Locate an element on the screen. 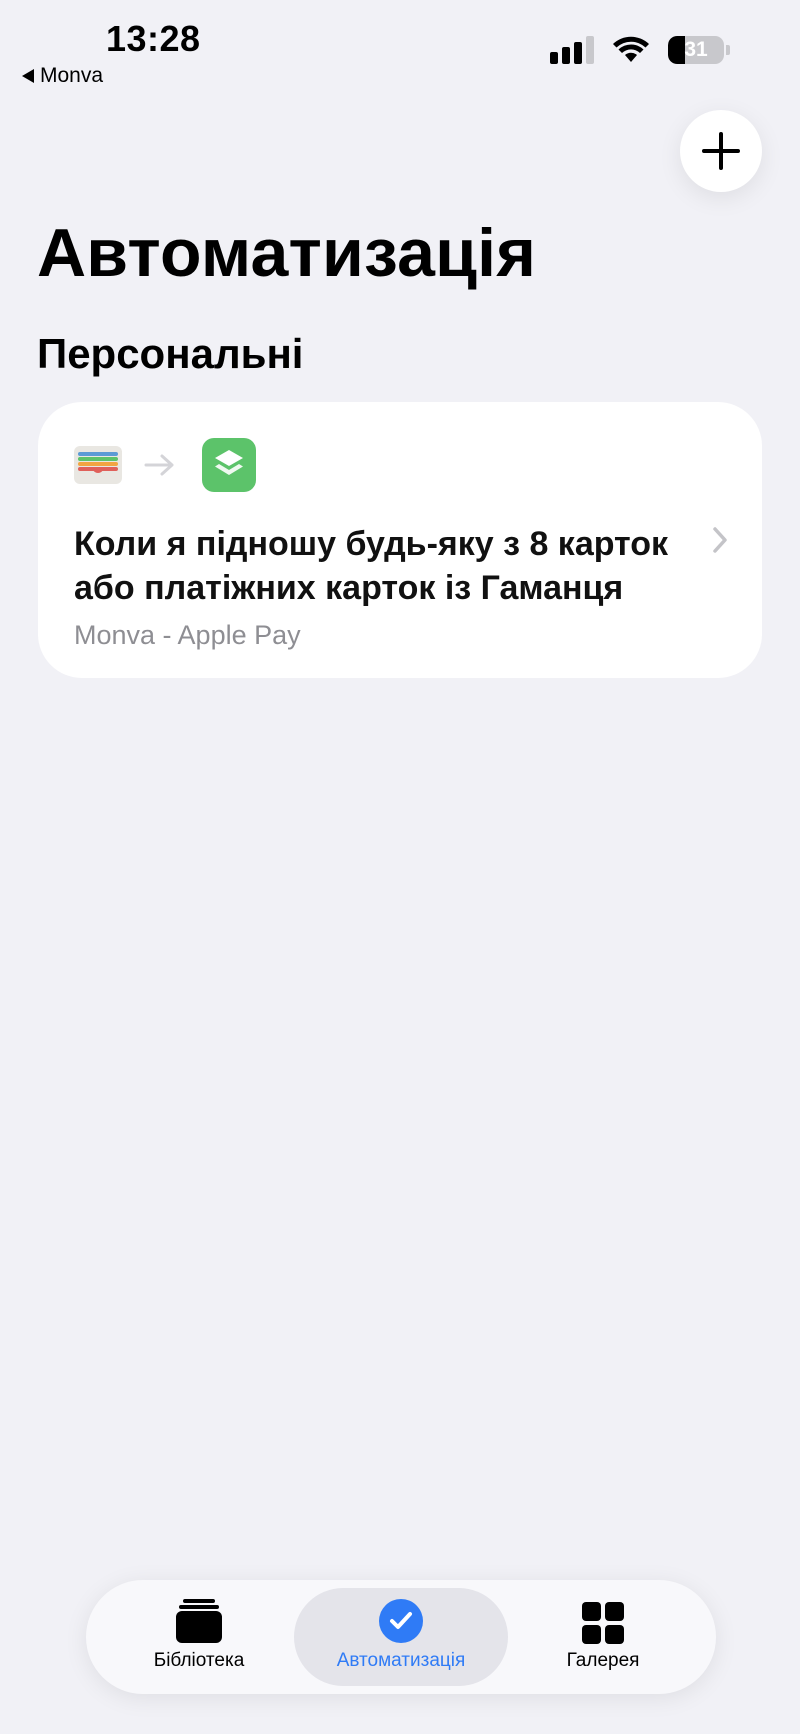 The height and width of the screenshot is (1734, 800). page-title: Автоматизація is located at coordinates (287, 253).